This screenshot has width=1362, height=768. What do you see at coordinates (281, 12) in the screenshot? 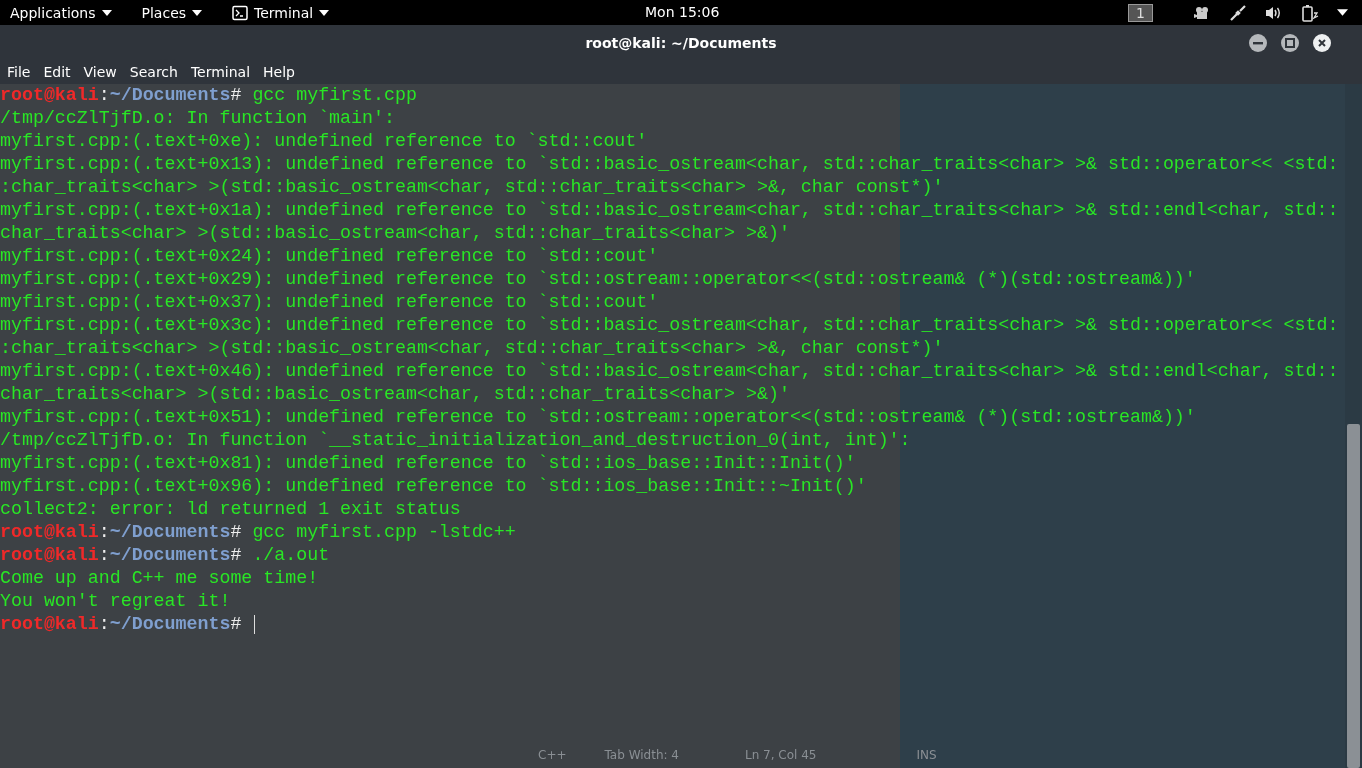
I see `panel-menu: Terminal` at bounding box center [281, 12].